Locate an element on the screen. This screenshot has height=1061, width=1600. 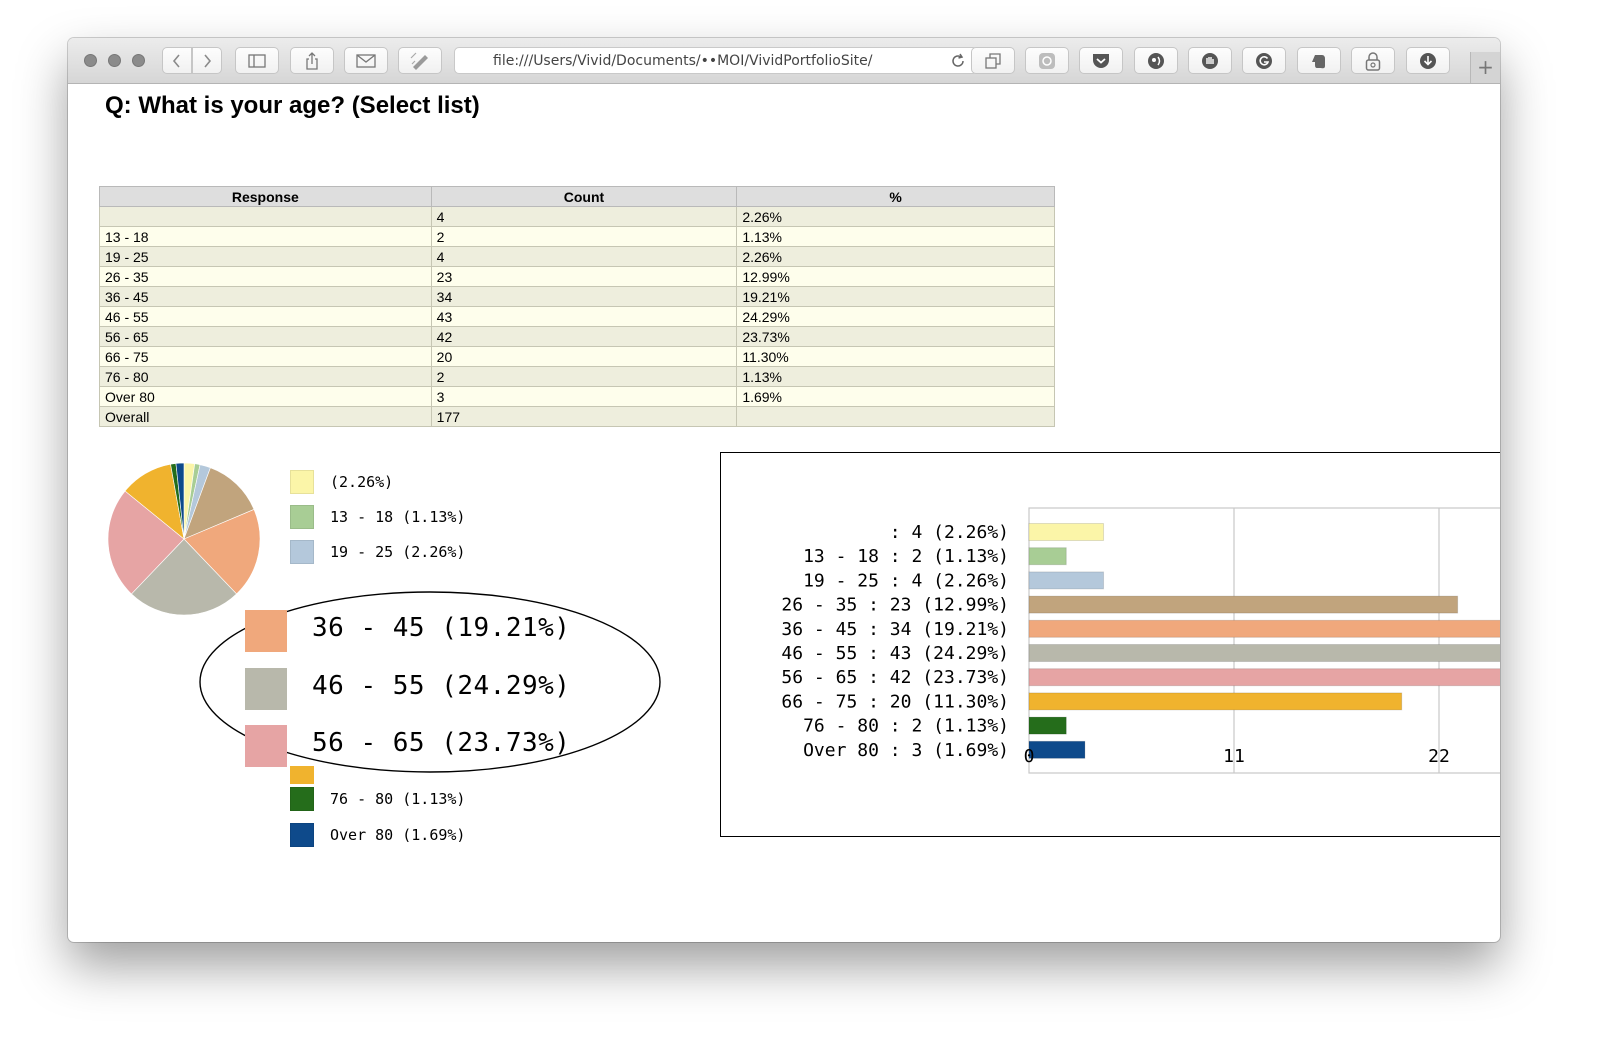
download-icon is located at coordinates (1428, 60).